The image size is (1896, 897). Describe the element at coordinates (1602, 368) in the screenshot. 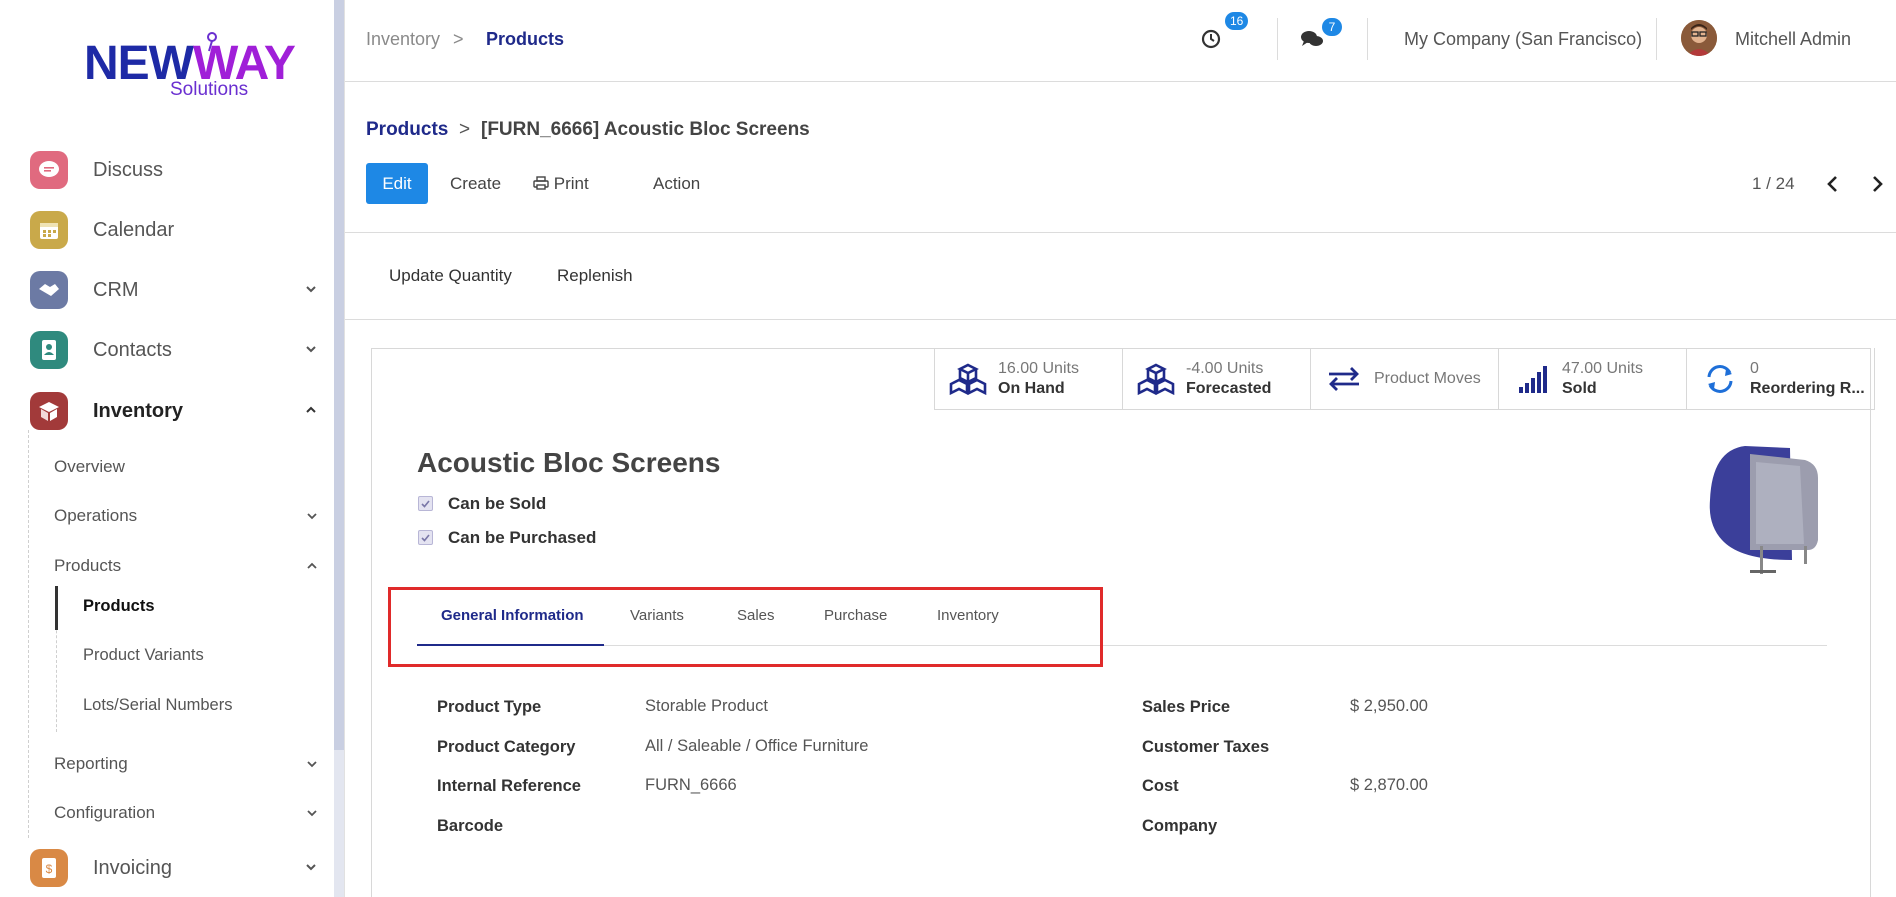

I see `smart-value: 47.00 Units` at that location.